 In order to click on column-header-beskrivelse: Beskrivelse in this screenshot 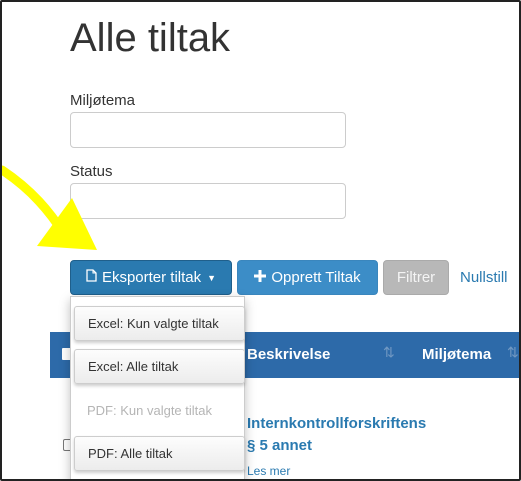, I will do `click(288, 354)`.